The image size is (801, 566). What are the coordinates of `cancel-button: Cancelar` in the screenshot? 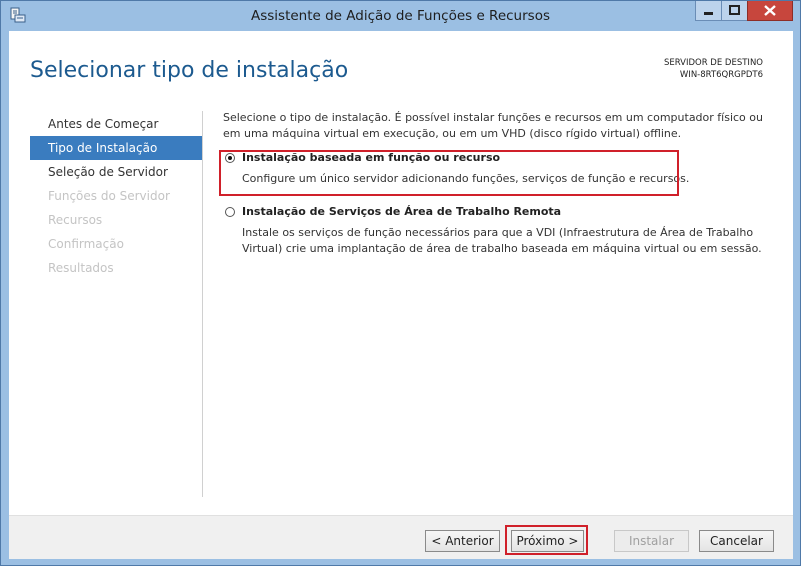 It's located at (736, 541).